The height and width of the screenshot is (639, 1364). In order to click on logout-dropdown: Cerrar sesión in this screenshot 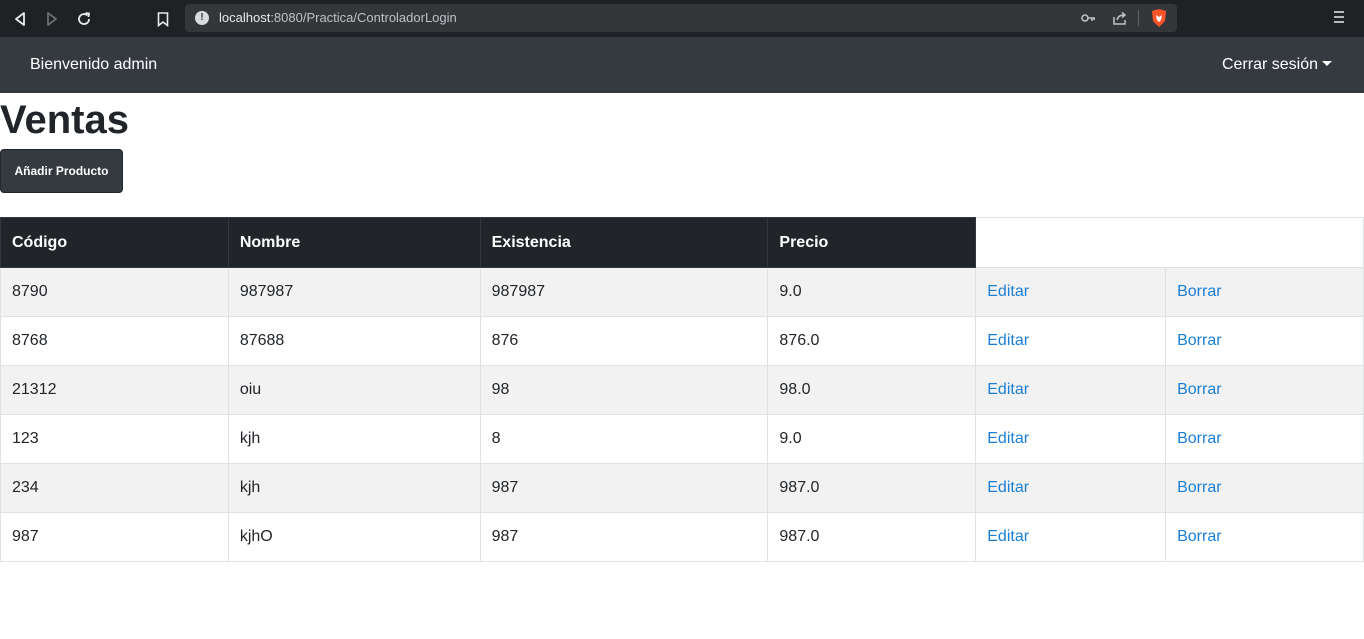, I will do `click(1277, 65)`.